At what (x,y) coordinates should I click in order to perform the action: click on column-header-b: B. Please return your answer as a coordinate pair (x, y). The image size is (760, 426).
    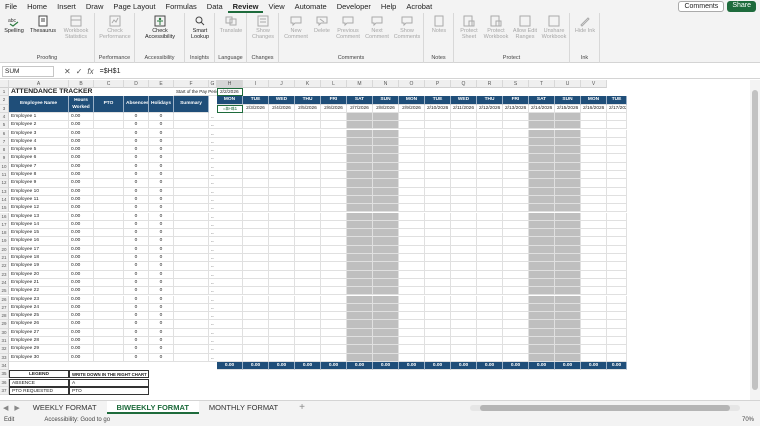
    Looking at the image, I should click on (81, 84).